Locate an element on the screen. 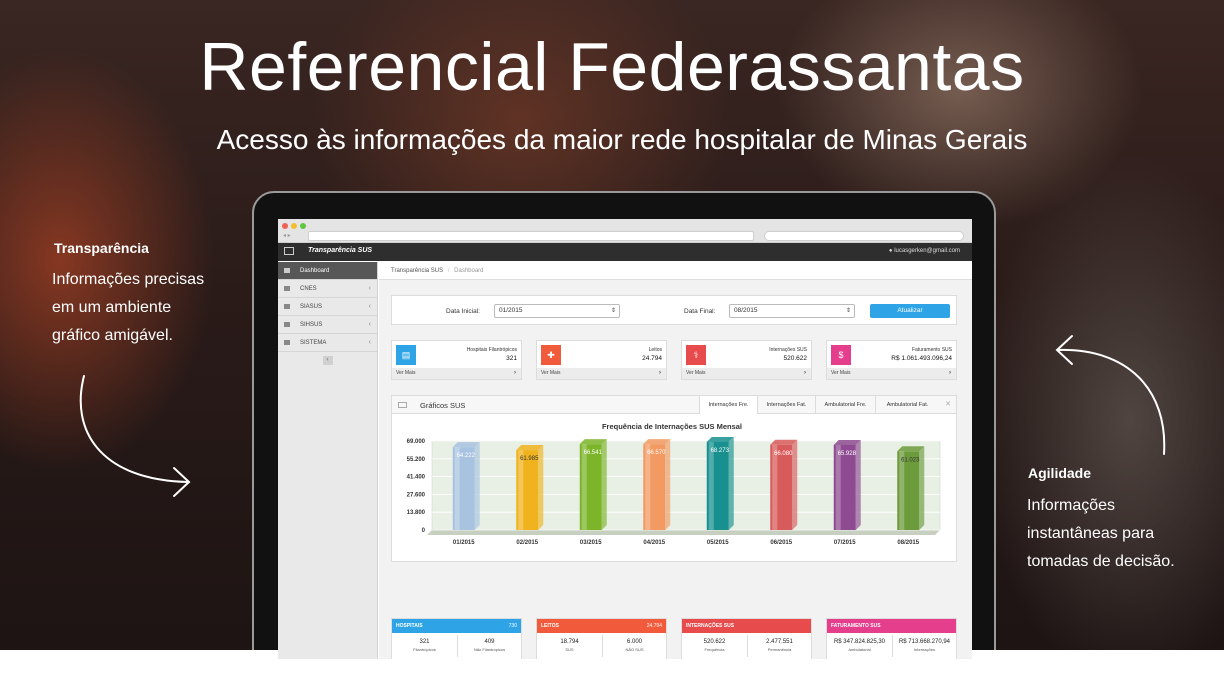 Image resolution: width=1224 pixels, height=676 pixels. summary-col: R$ 347.824.825,30 Ambulatorial is located at coordinates (859, 645).